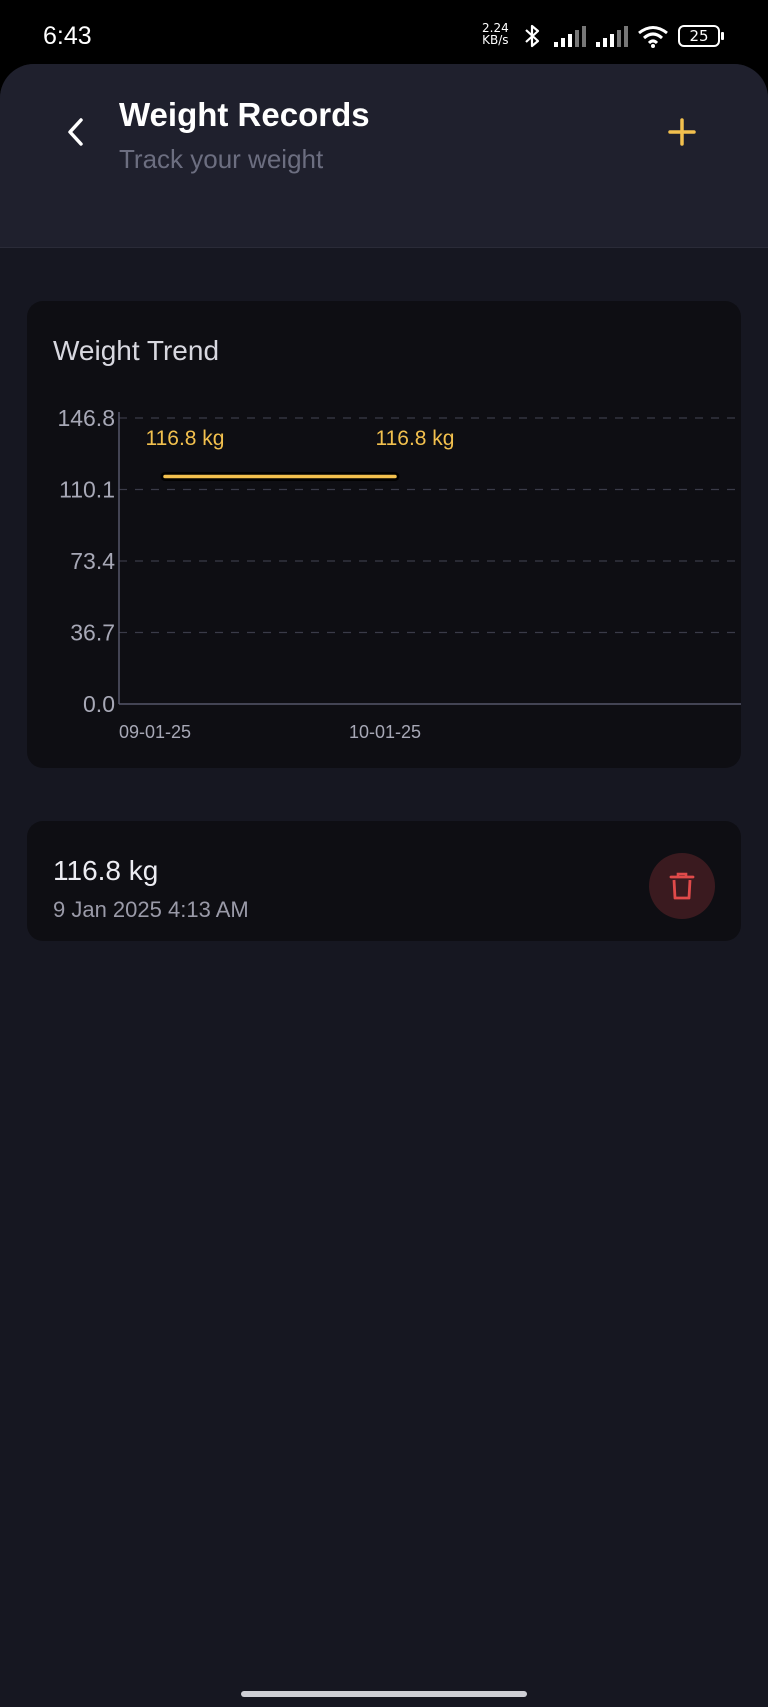  Describe the element at coordinates (384, 1694) in the screenshot. I see `home-indicator` at that location.